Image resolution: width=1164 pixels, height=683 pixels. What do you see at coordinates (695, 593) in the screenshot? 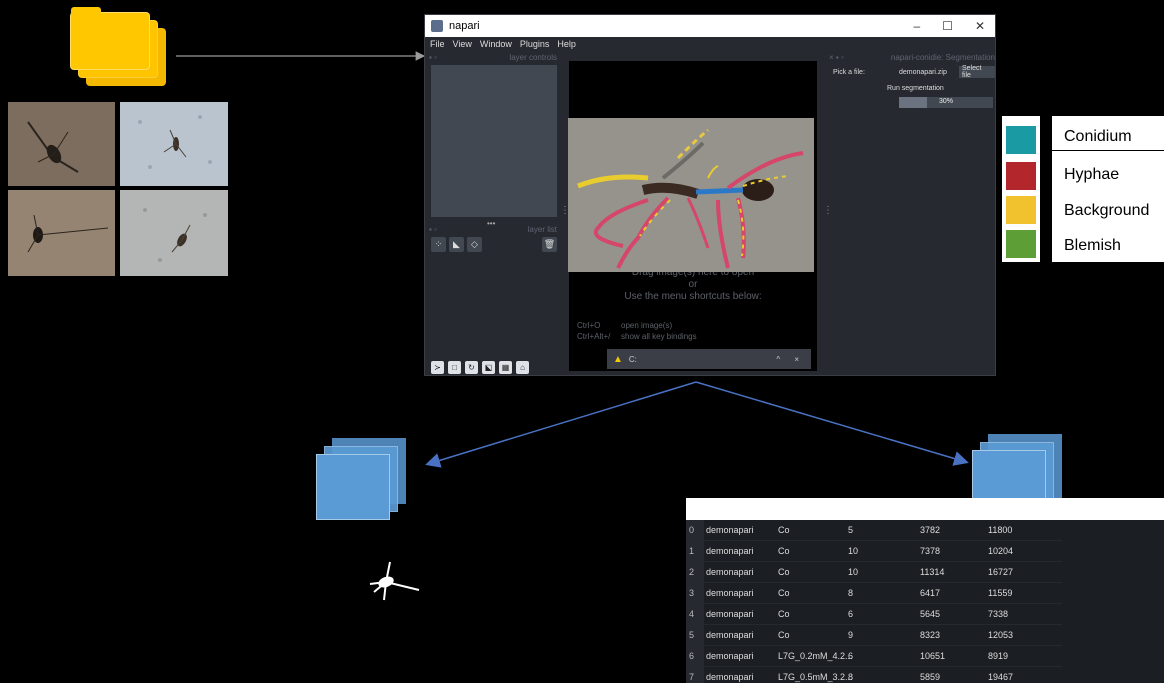
I see `row-index: 3` at bounding box center [695, 593].